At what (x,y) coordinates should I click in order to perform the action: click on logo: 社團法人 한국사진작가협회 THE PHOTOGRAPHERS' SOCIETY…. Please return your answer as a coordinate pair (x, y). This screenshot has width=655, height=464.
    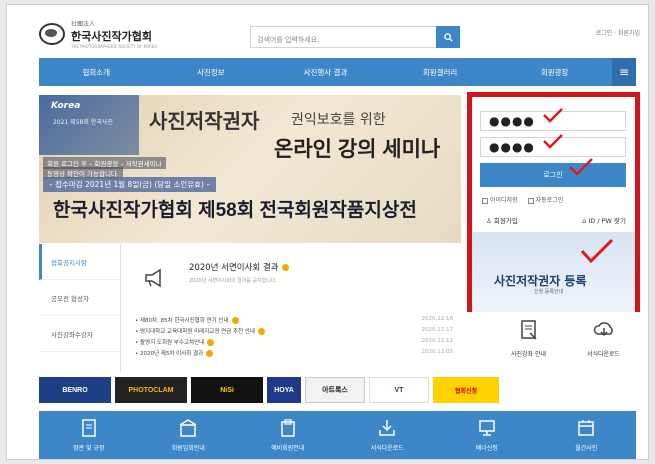
    Looking at the image, I should click on (98, 34).